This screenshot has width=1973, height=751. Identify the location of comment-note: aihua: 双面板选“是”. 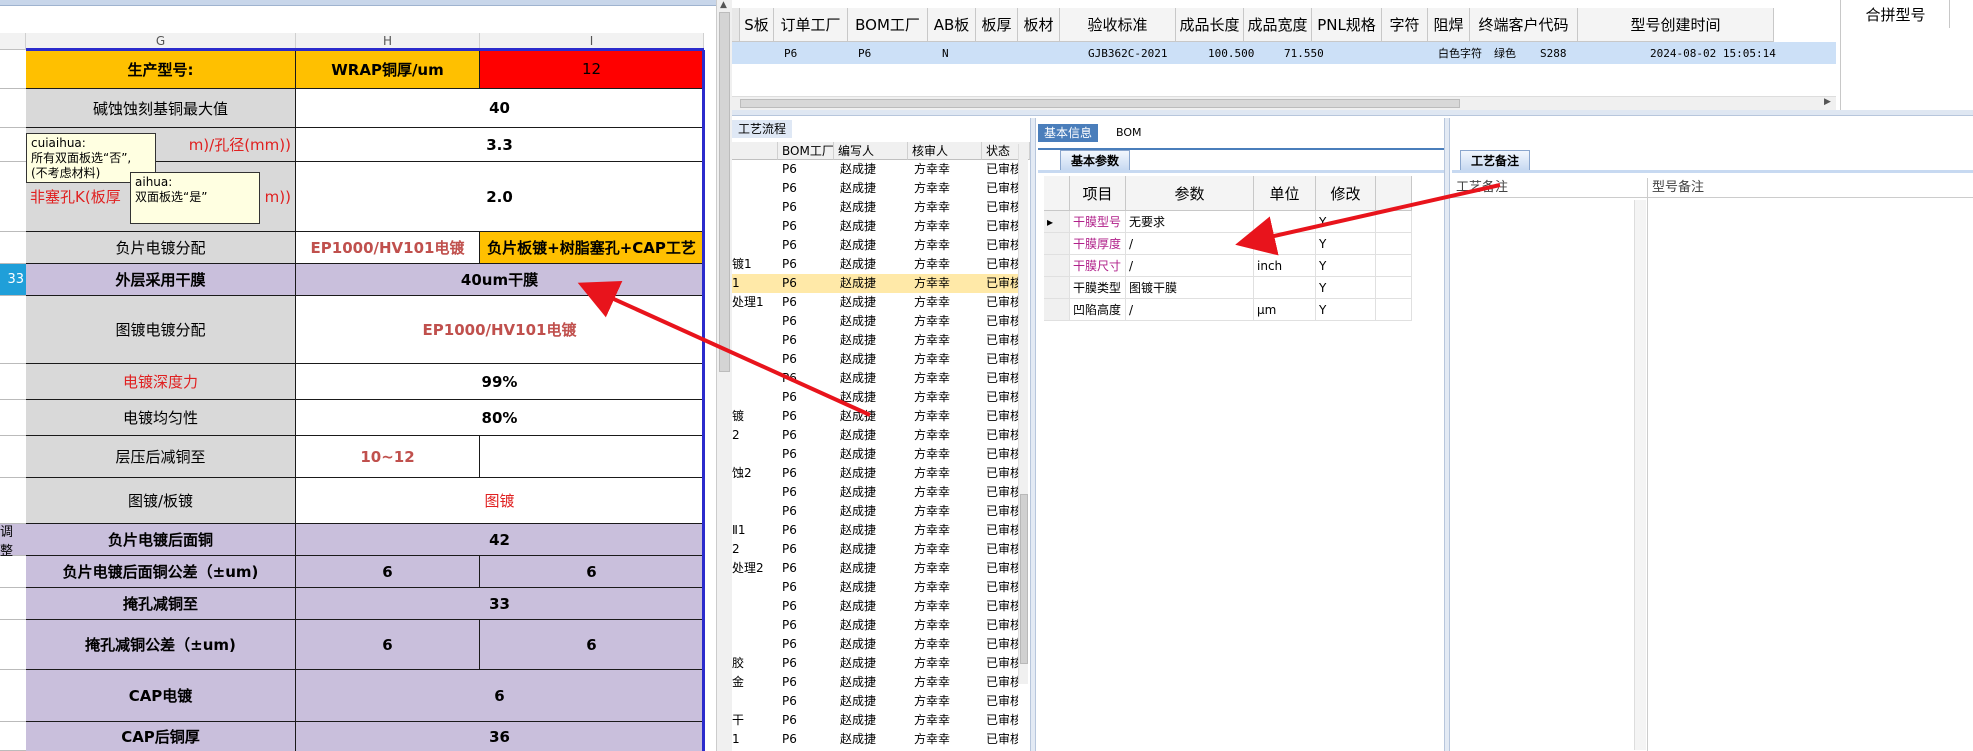
(195, 198).